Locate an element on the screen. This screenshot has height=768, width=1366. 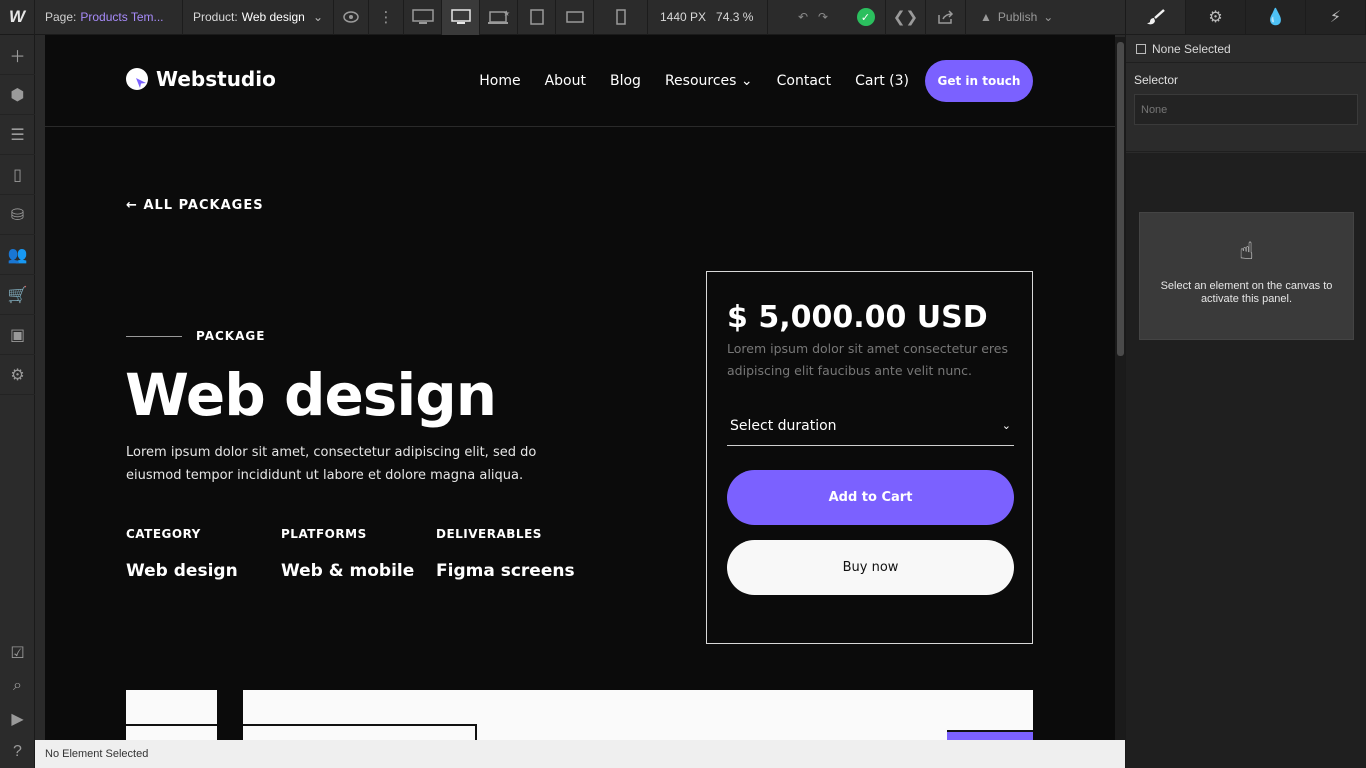
selector-label: Selector is located at coordinates (1156, 80).